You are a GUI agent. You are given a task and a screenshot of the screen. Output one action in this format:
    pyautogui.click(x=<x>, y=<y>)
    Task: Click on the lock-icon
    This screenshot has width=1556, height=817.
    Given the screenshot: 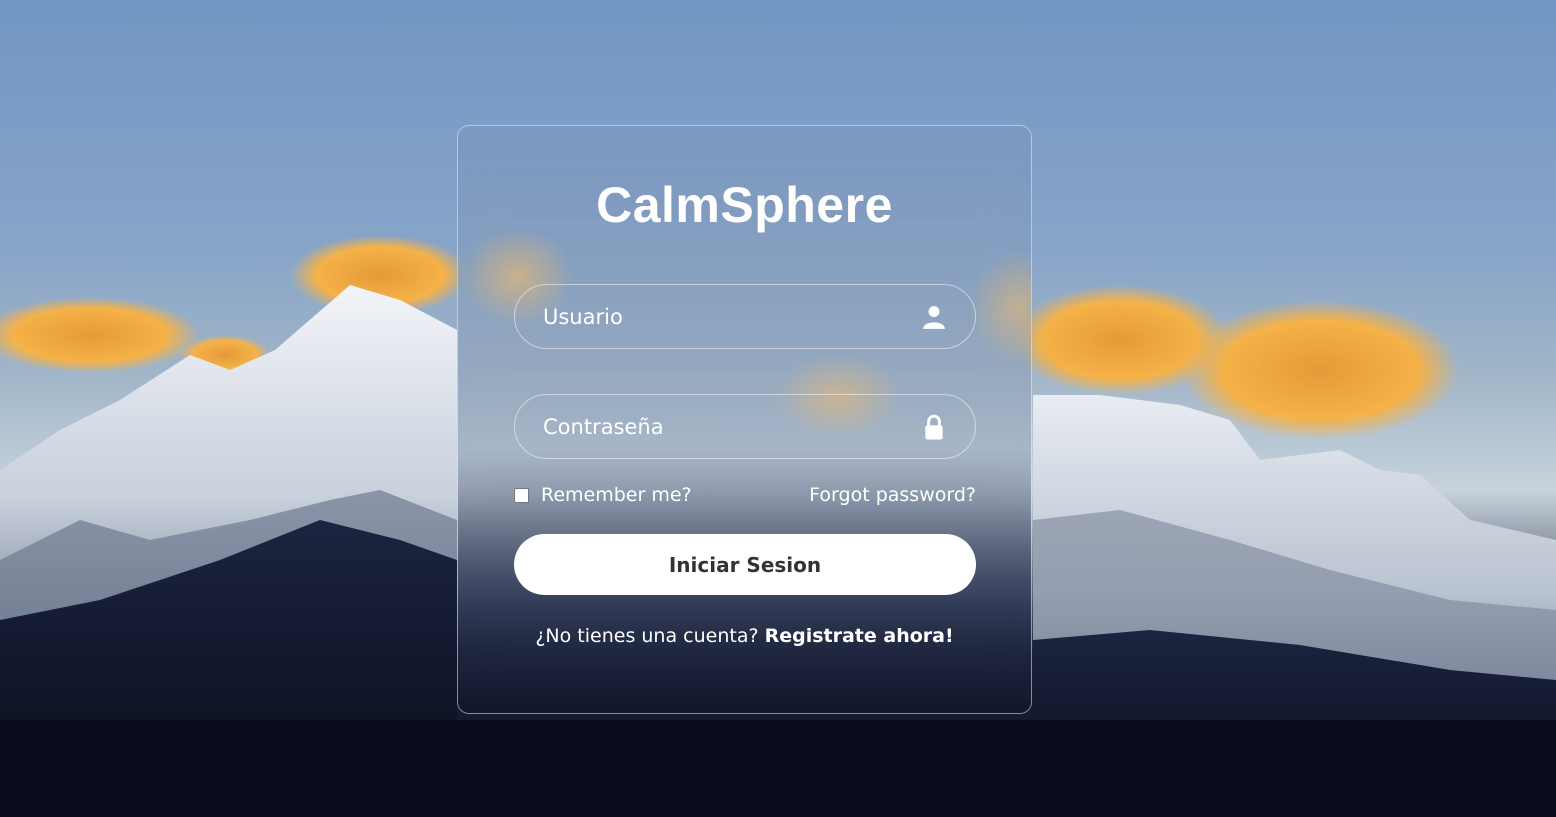 What is the action you would take?
    pyautogui.click(x=934, y=427)
    